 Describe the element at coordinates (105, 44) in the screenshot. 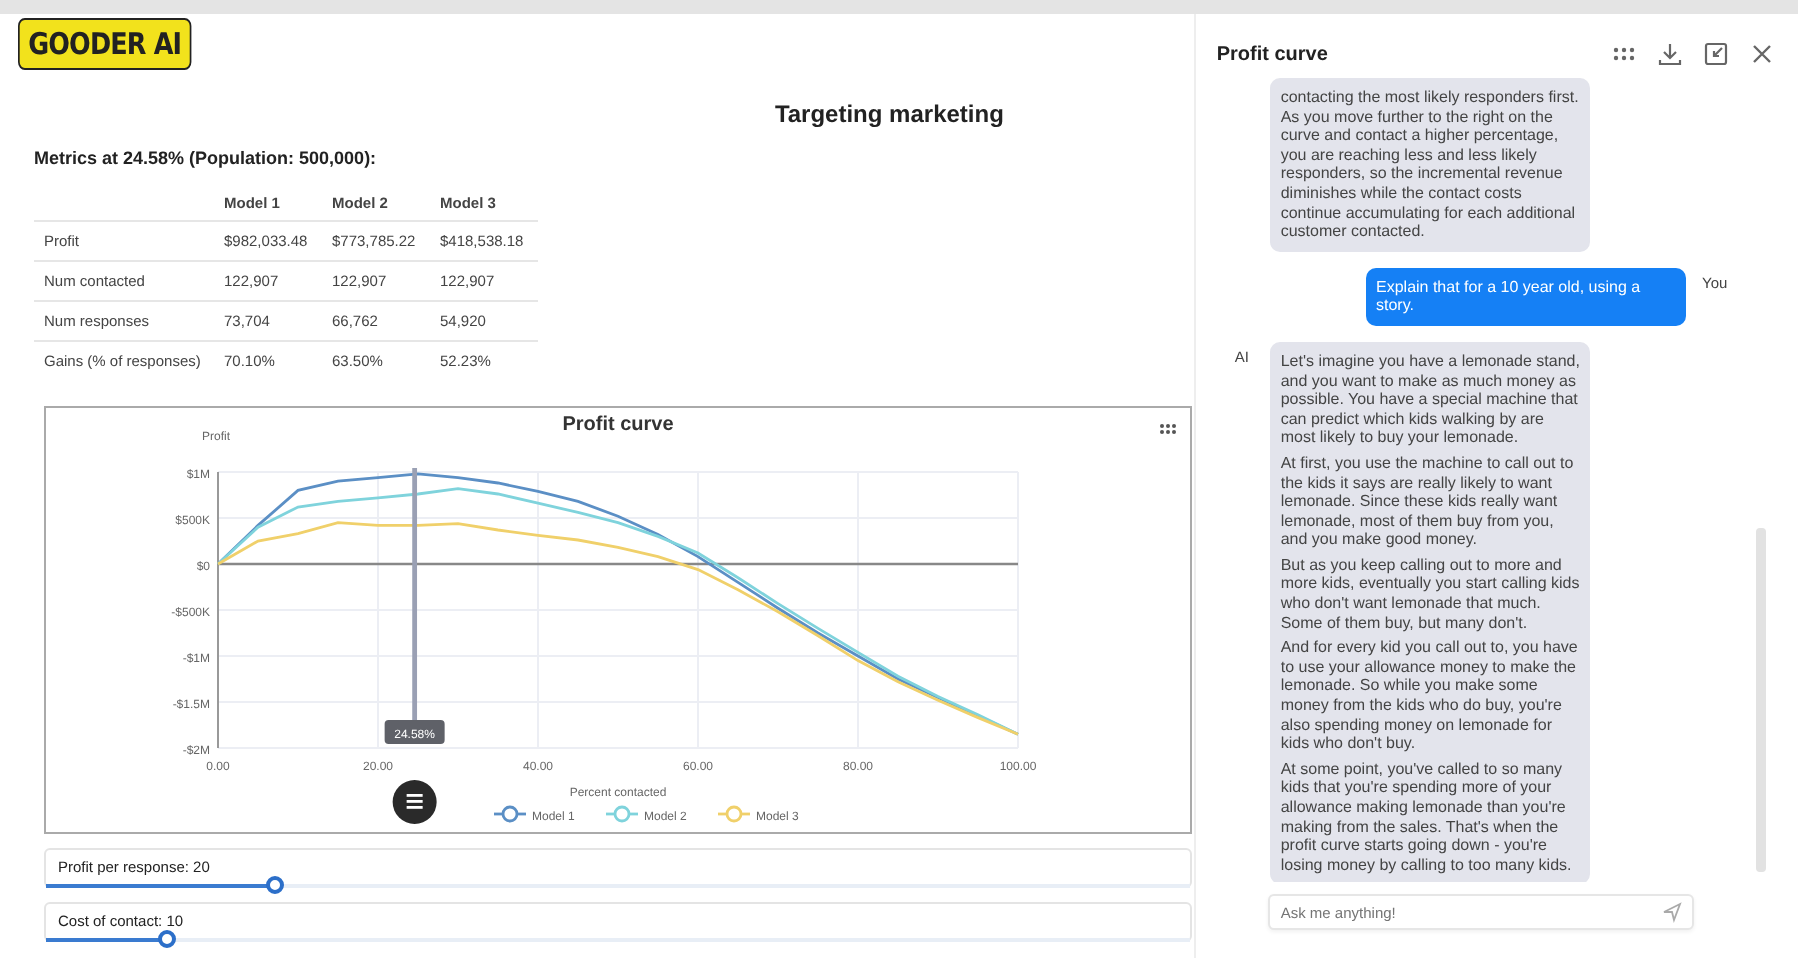

I see `logo: GOODER AI` at that location.